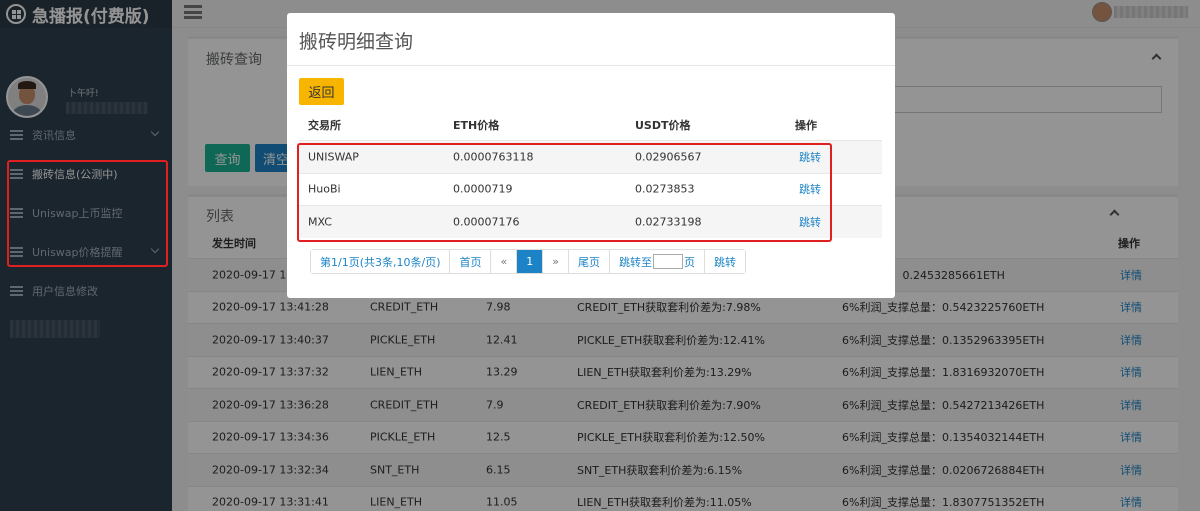  I want to click on pagination: 第1/1页(共3条,10条/页) 首页 « 1 » 尾页 跳转至 页 跳转, so click(528, 261).